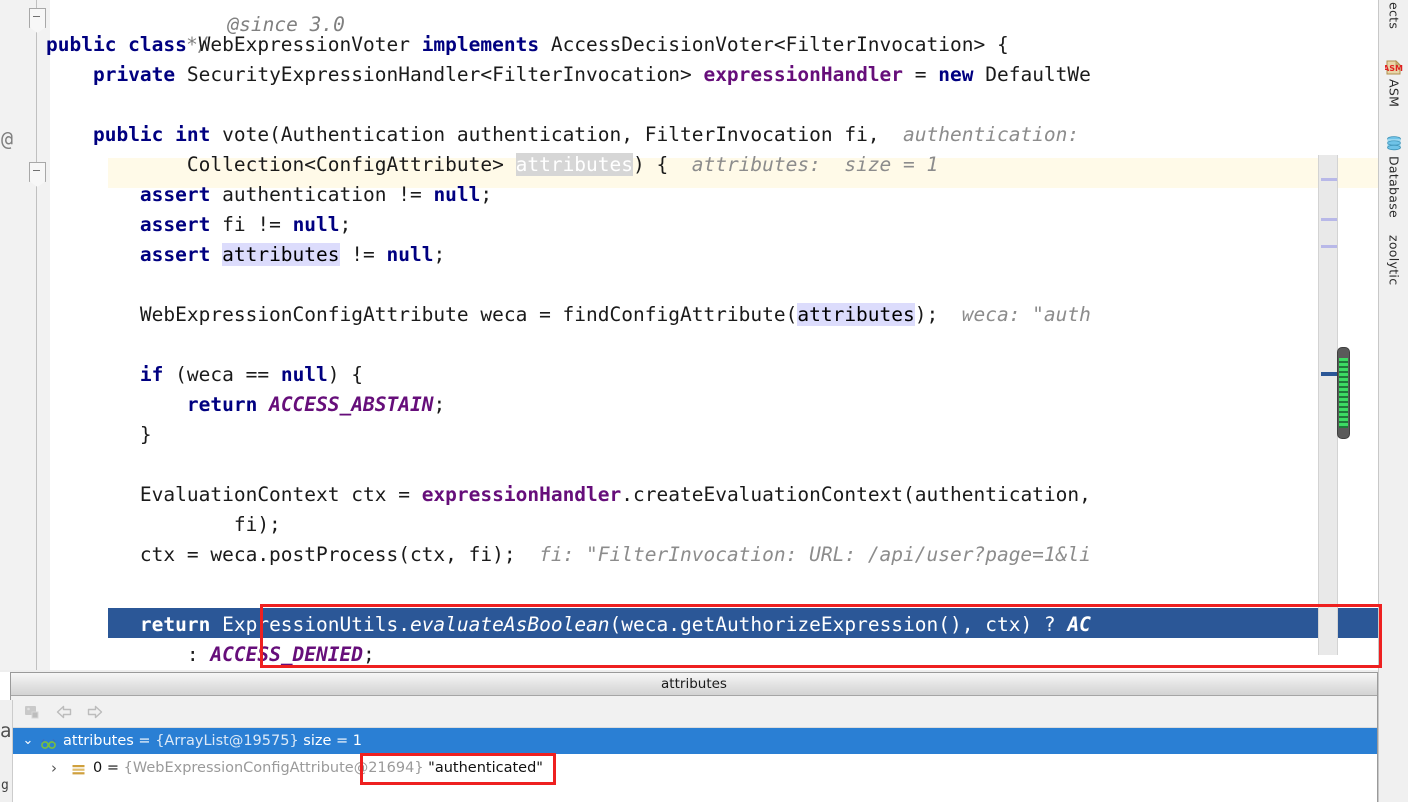 The height and width of the screenshot is (802, 1408). I want to click on index-type: {WebExpressionConfigAttribute@21694}, so click(273, 768).